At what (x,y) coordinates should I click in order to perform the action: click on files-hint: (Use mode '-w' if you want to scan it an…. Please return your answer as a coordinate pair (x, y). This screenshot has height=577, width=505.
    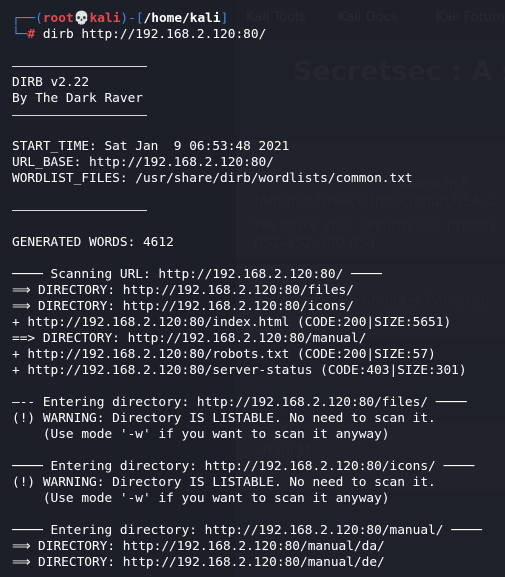
    Looking at the image, I should click on (201, 434).